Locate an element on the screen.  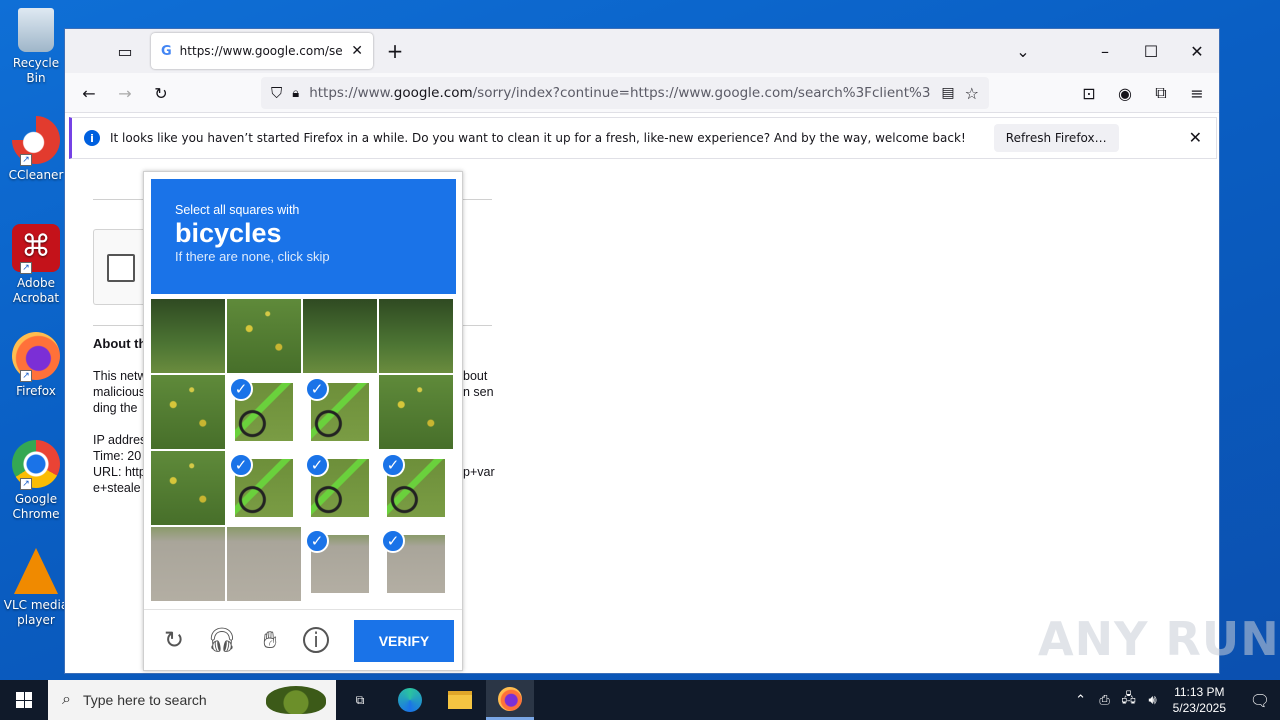
bookmark-star-icon: ☆ is located at coordinates (972, 93).